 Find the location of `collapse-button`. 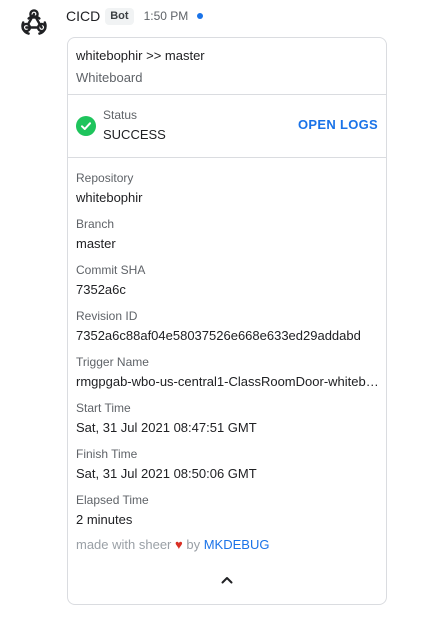

collapse-button is located at coordinates (227, 580).